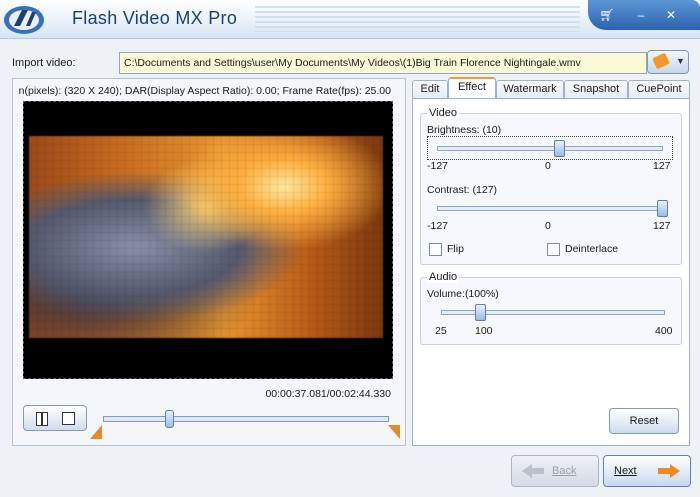 The image size is (700, 497). Describe the element at coordinates (438, 226) in the screenshot. I see `contrast-min: -127` at that location.